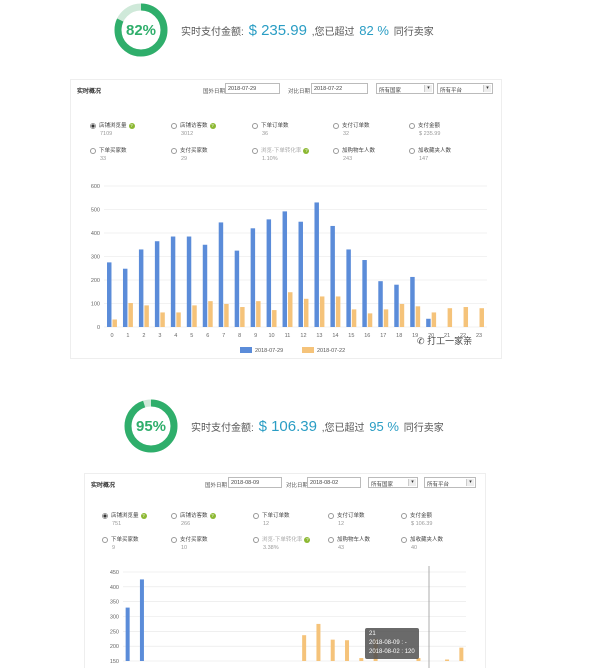 Image resolution: width=593 pixels, height=668 pixels. What do you see at coordinates (95, 305) in the screenshot?
I see `y-tick-label: 100` at bounding box center [95, 305].